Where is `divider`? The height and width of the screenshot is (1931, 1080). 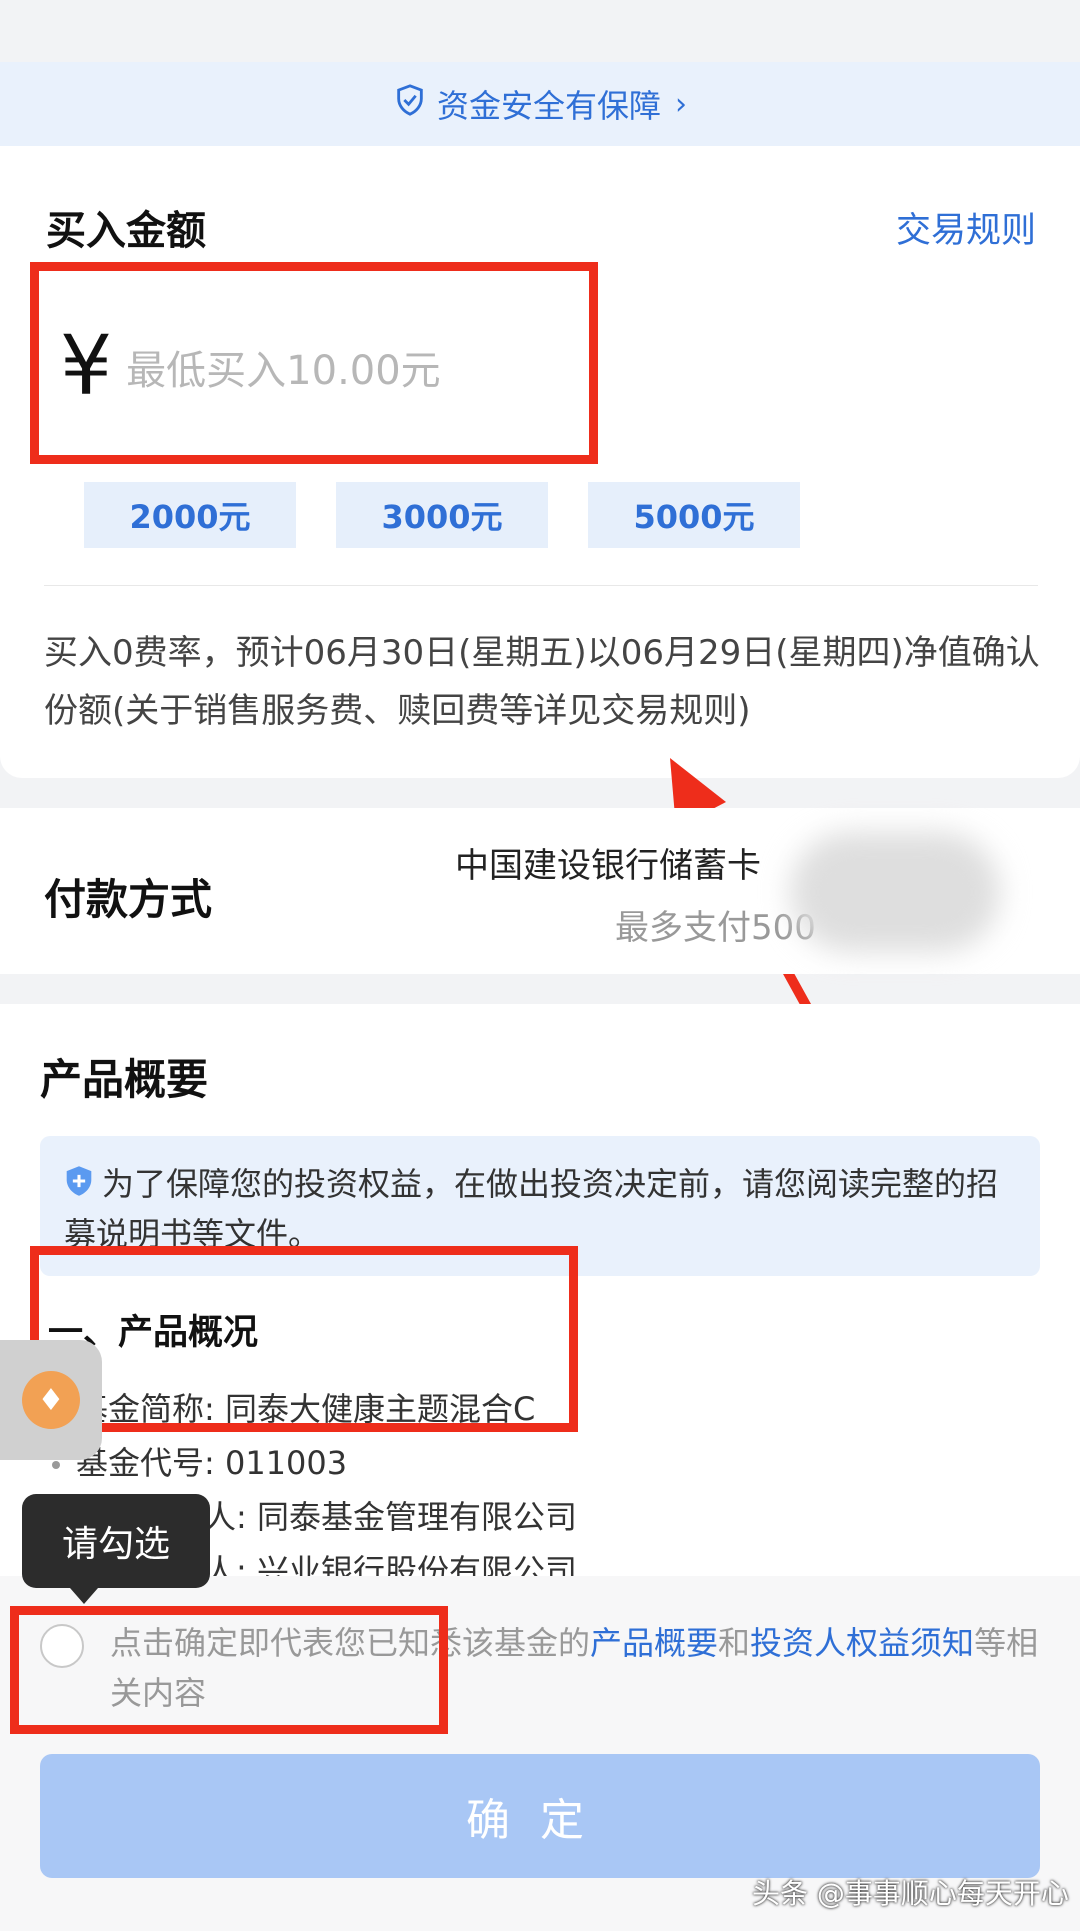
divider is located at coordinates (541, 585).